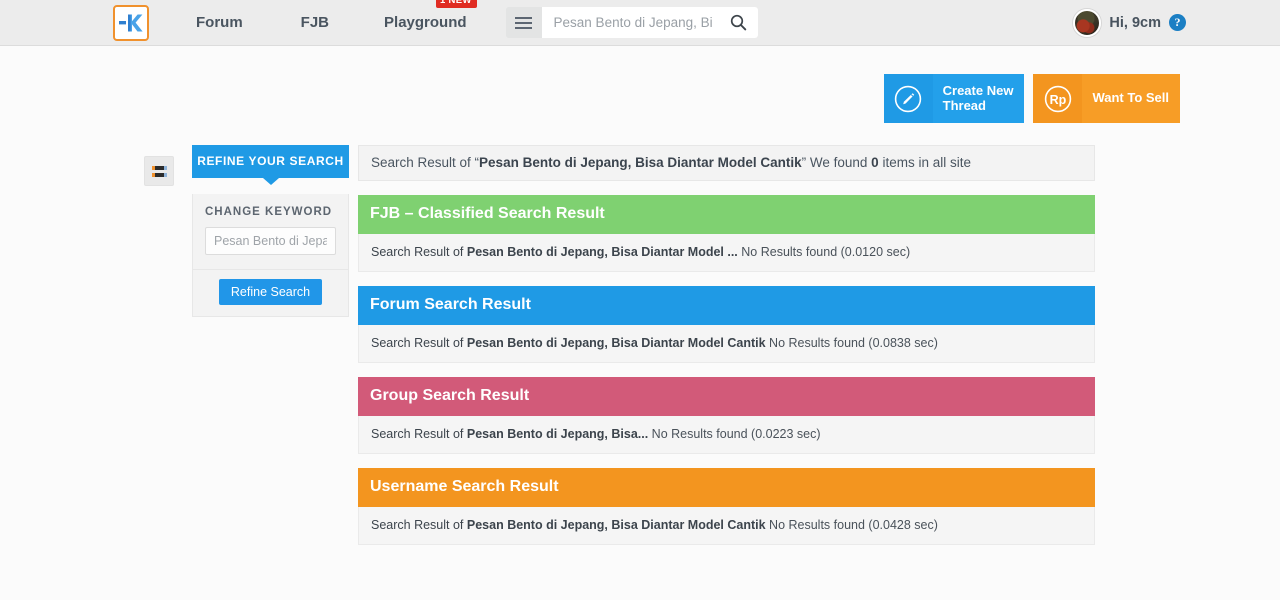 The image size is (1280, 600). What do you see at coordinates (836, 162) in the screenshot?
I see `summary-middle: ” We found` at bounding box center [836, 162].